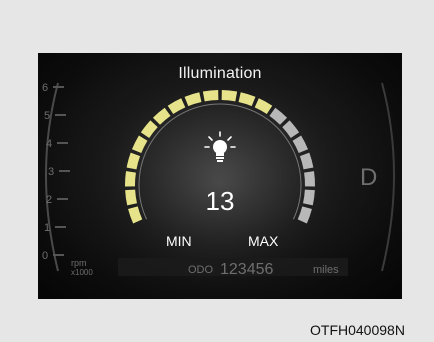 This screenshot has width=434, height=342. What do you see at coordinates (220, 201) in the screenshot?
I see `illumination-value: 13` at bounding box center [220, 201].